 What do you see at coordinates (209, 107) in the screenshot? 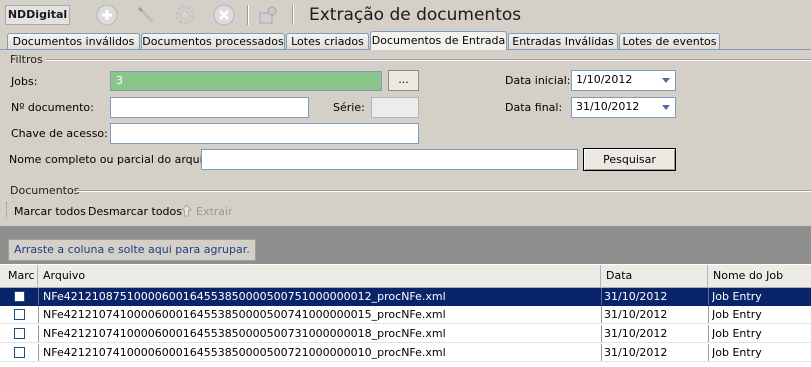
I see `doc-number-field` at bounding box center [209, 107].